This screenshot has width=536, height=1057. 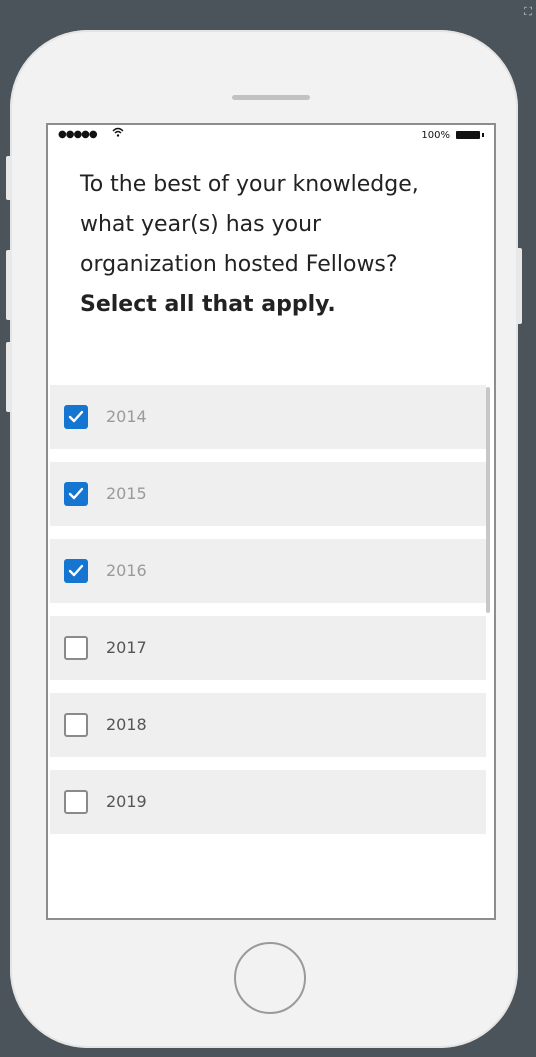 What do you see at coordinates (126, 570) in the screenshot?
I see `option-label: 2016` at bounding box center [126, 570].